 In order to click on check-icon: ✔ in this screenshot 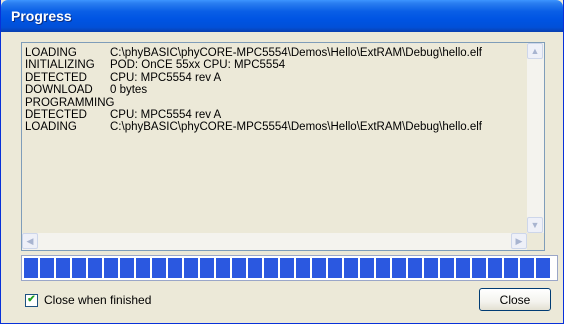, I will do `click(31, 299)`.